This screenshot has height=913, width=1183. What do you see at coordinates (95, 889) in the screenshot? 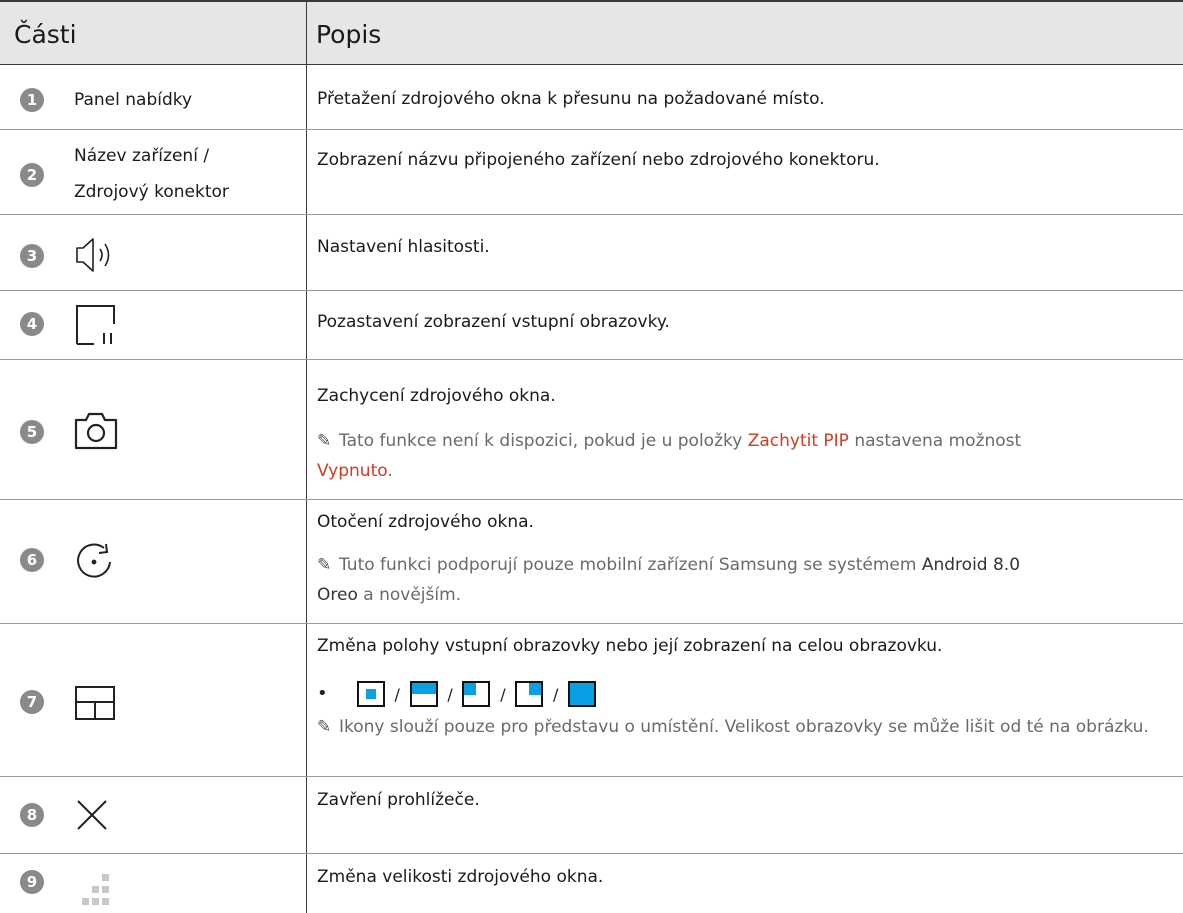
I see `resize-grip-icon` at bounding box center [95, 889].